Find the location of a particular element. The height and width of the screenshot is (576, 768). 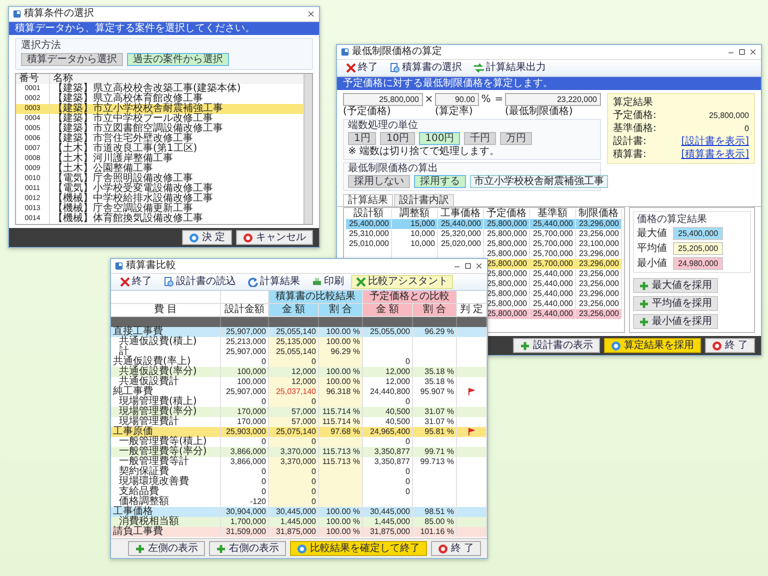

table-cell: 96.29 % is located at coordinates (435, 332).